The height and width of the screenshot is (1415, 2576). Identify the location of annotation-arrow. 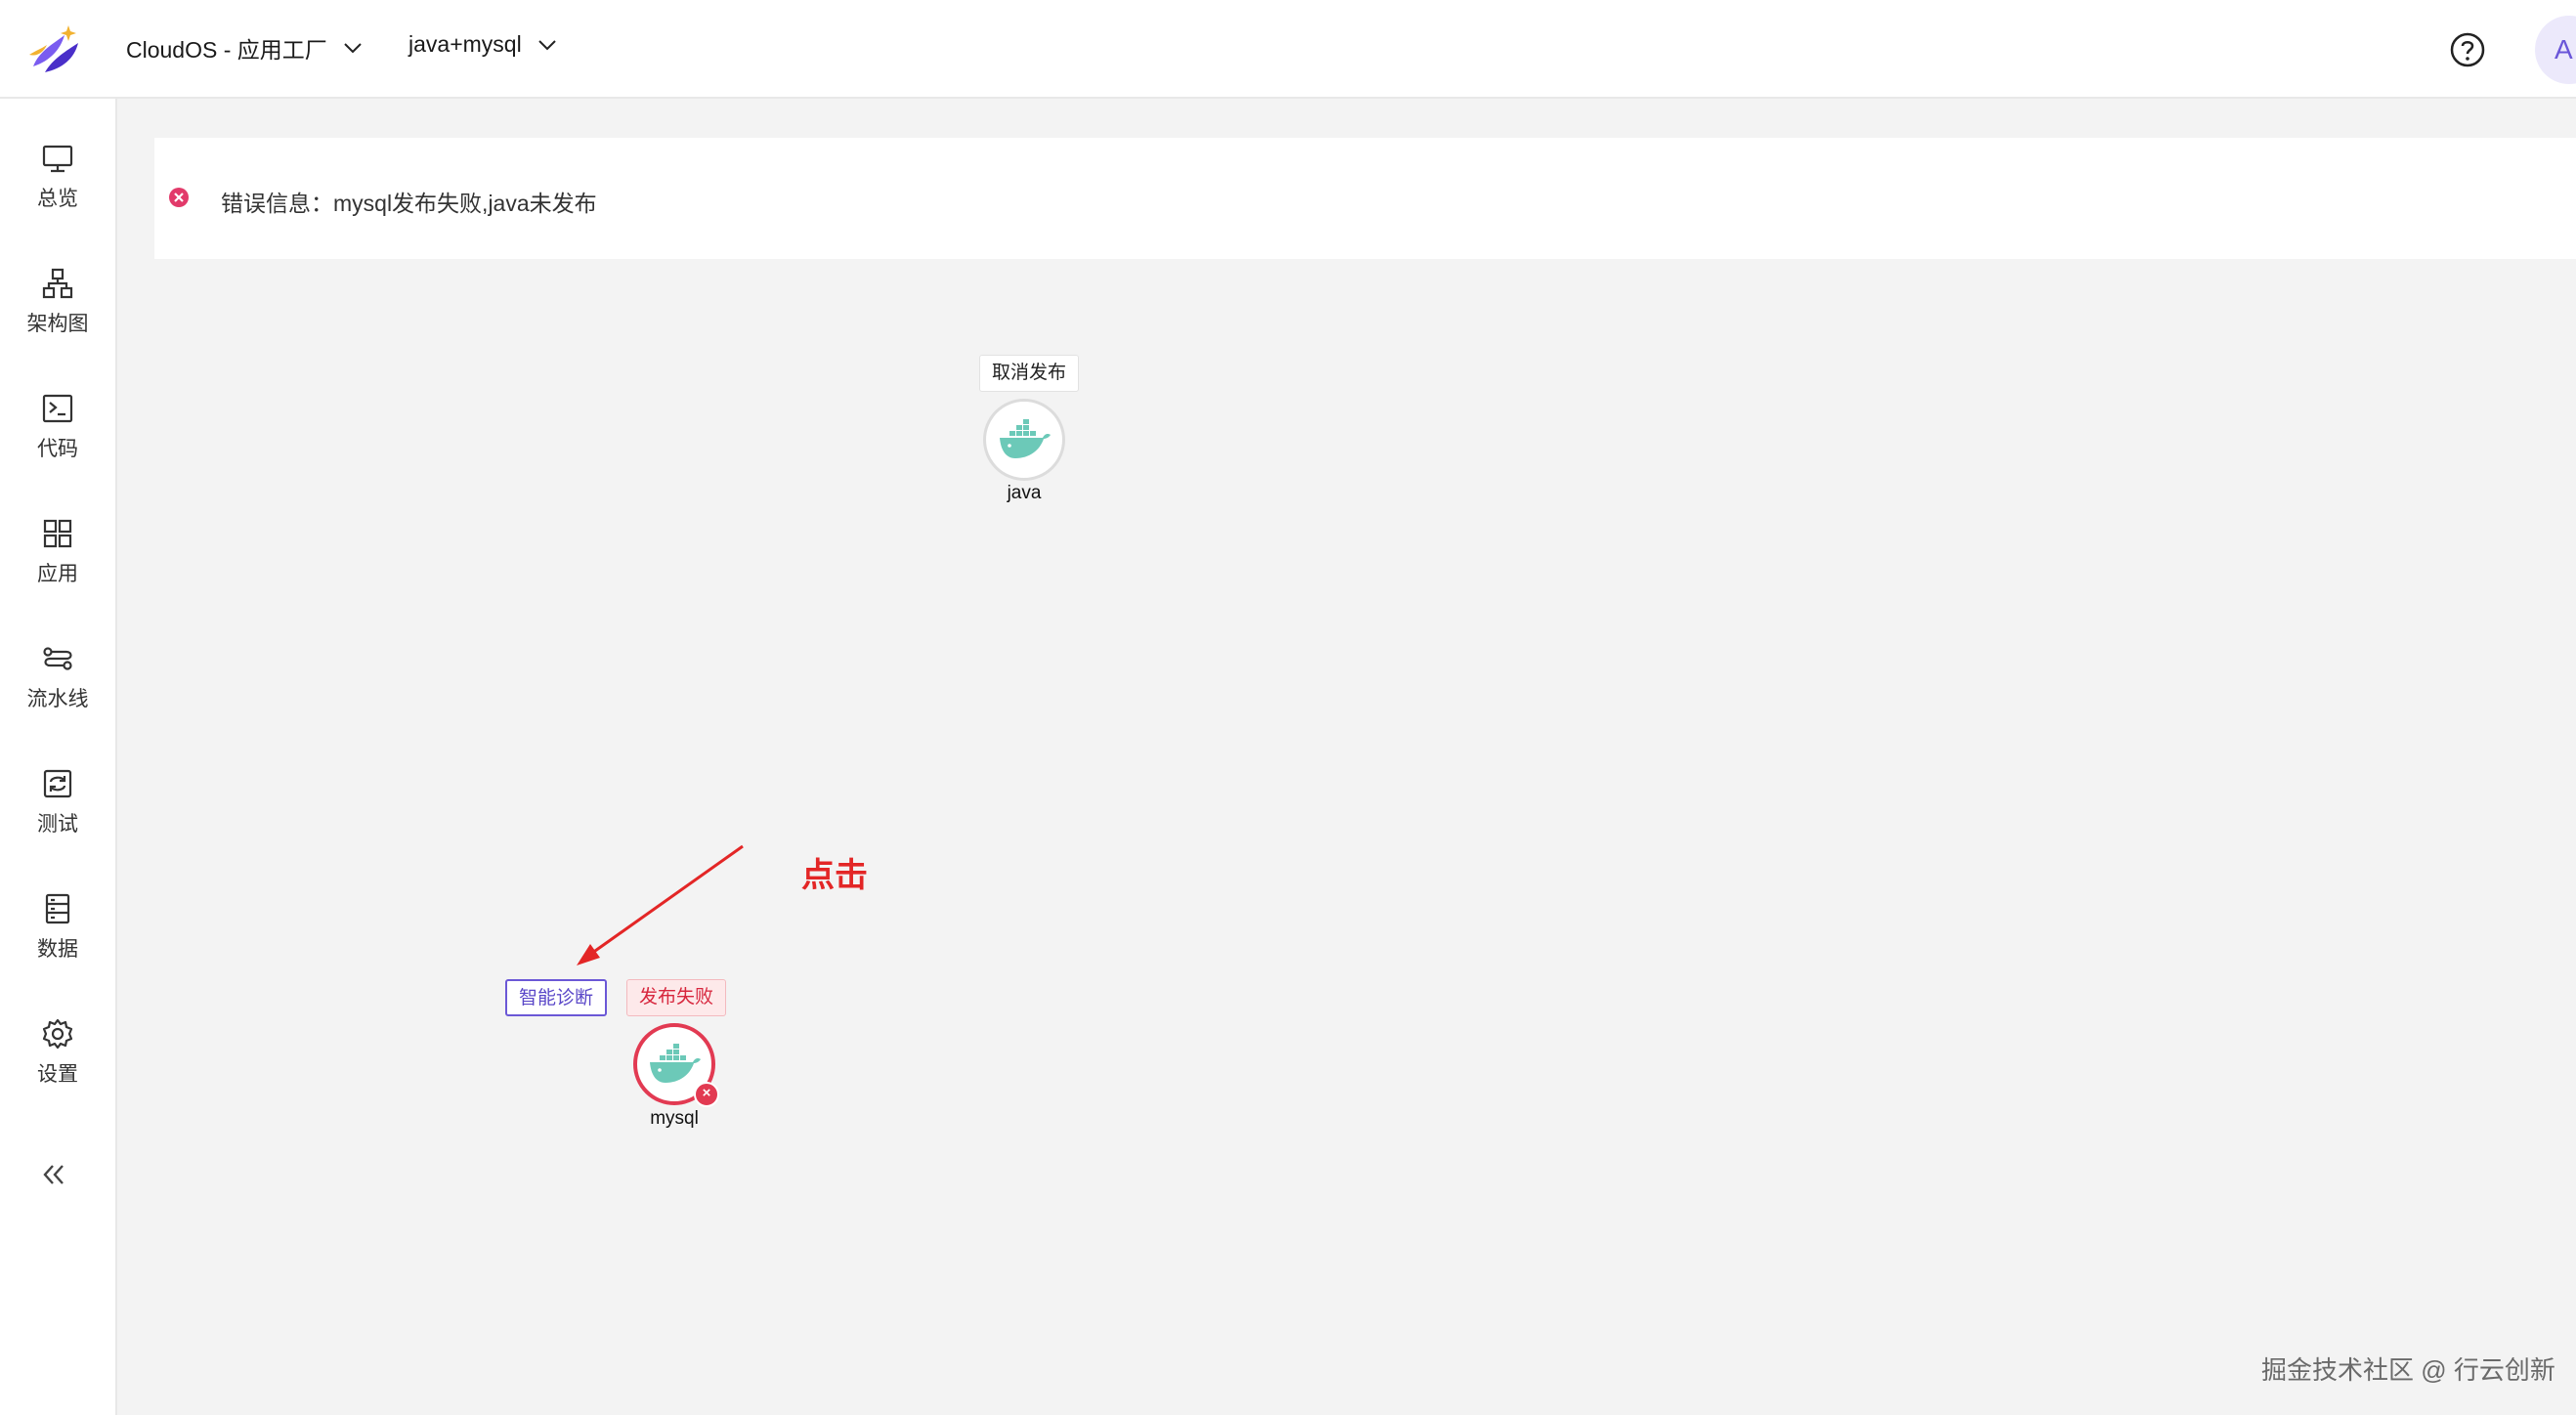
(661, 905).